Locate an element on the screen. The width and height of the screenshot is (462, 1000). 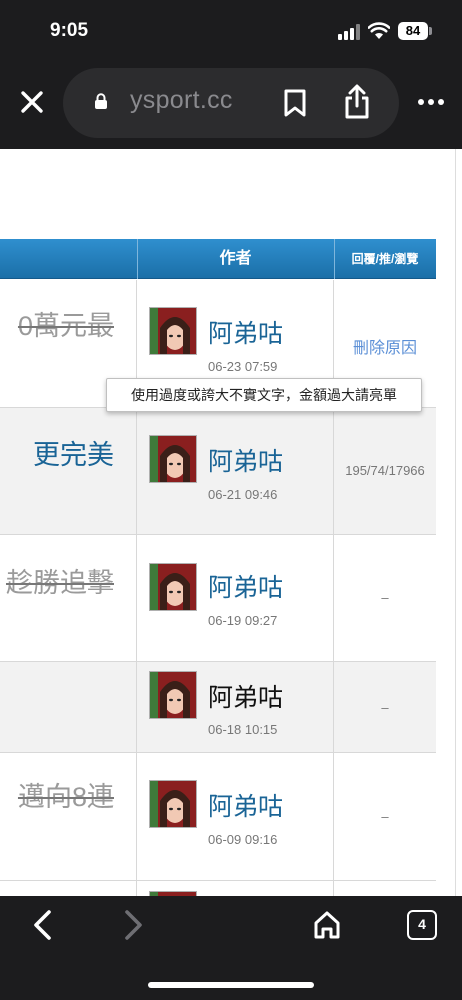
table-row is located at coordinates (218, 888).